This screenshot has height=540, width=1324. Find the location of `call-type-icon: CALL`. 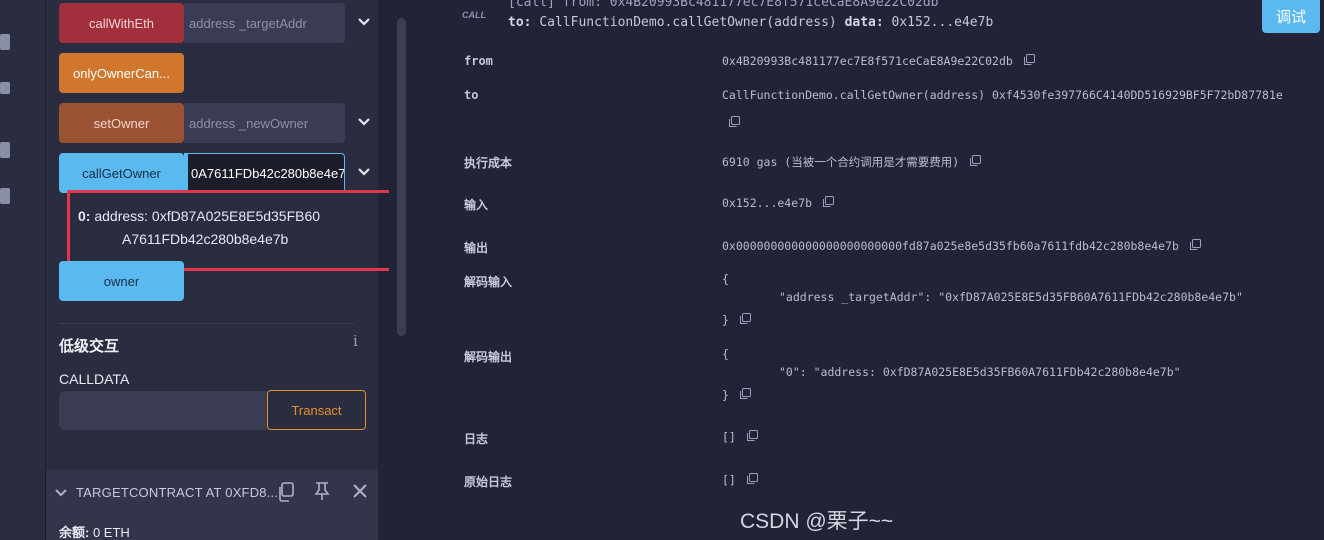

call-type-icon: CALL is located at coordinates (474, 15).